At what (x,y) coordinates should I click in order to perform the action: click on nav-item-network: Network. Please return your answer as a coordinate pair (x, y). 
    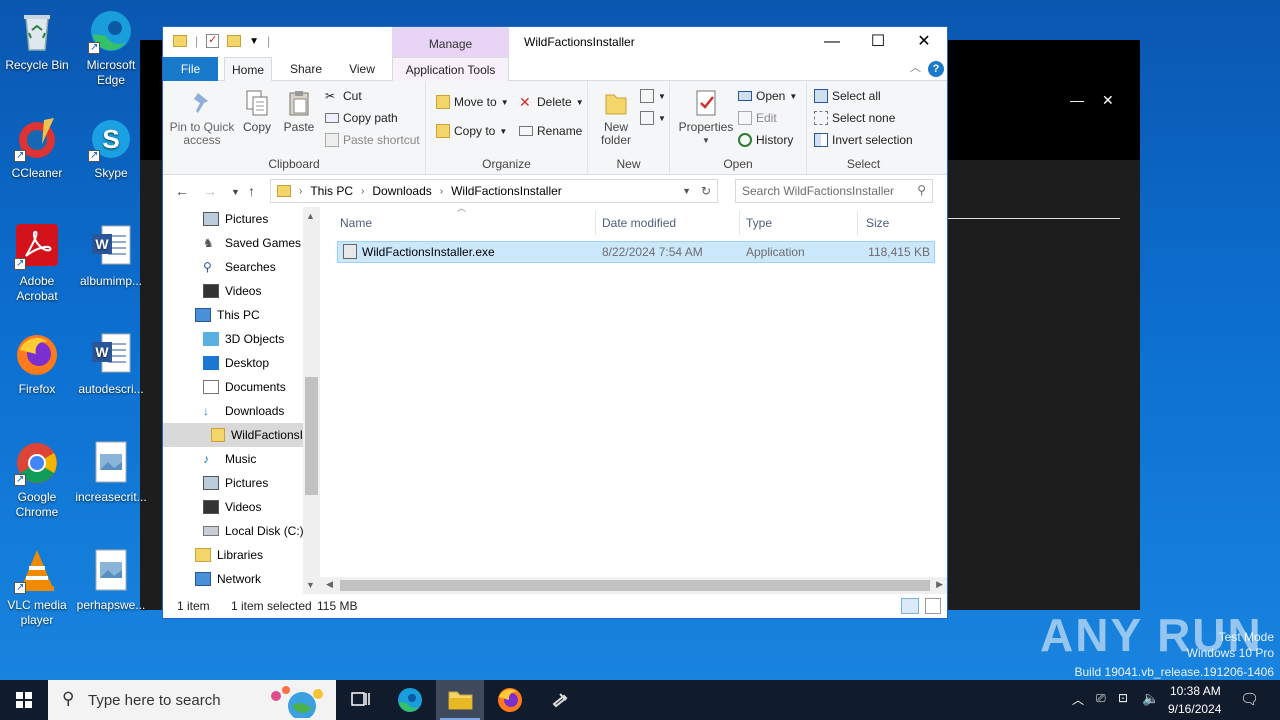
    Looking at the image, I should click on (228, 579).